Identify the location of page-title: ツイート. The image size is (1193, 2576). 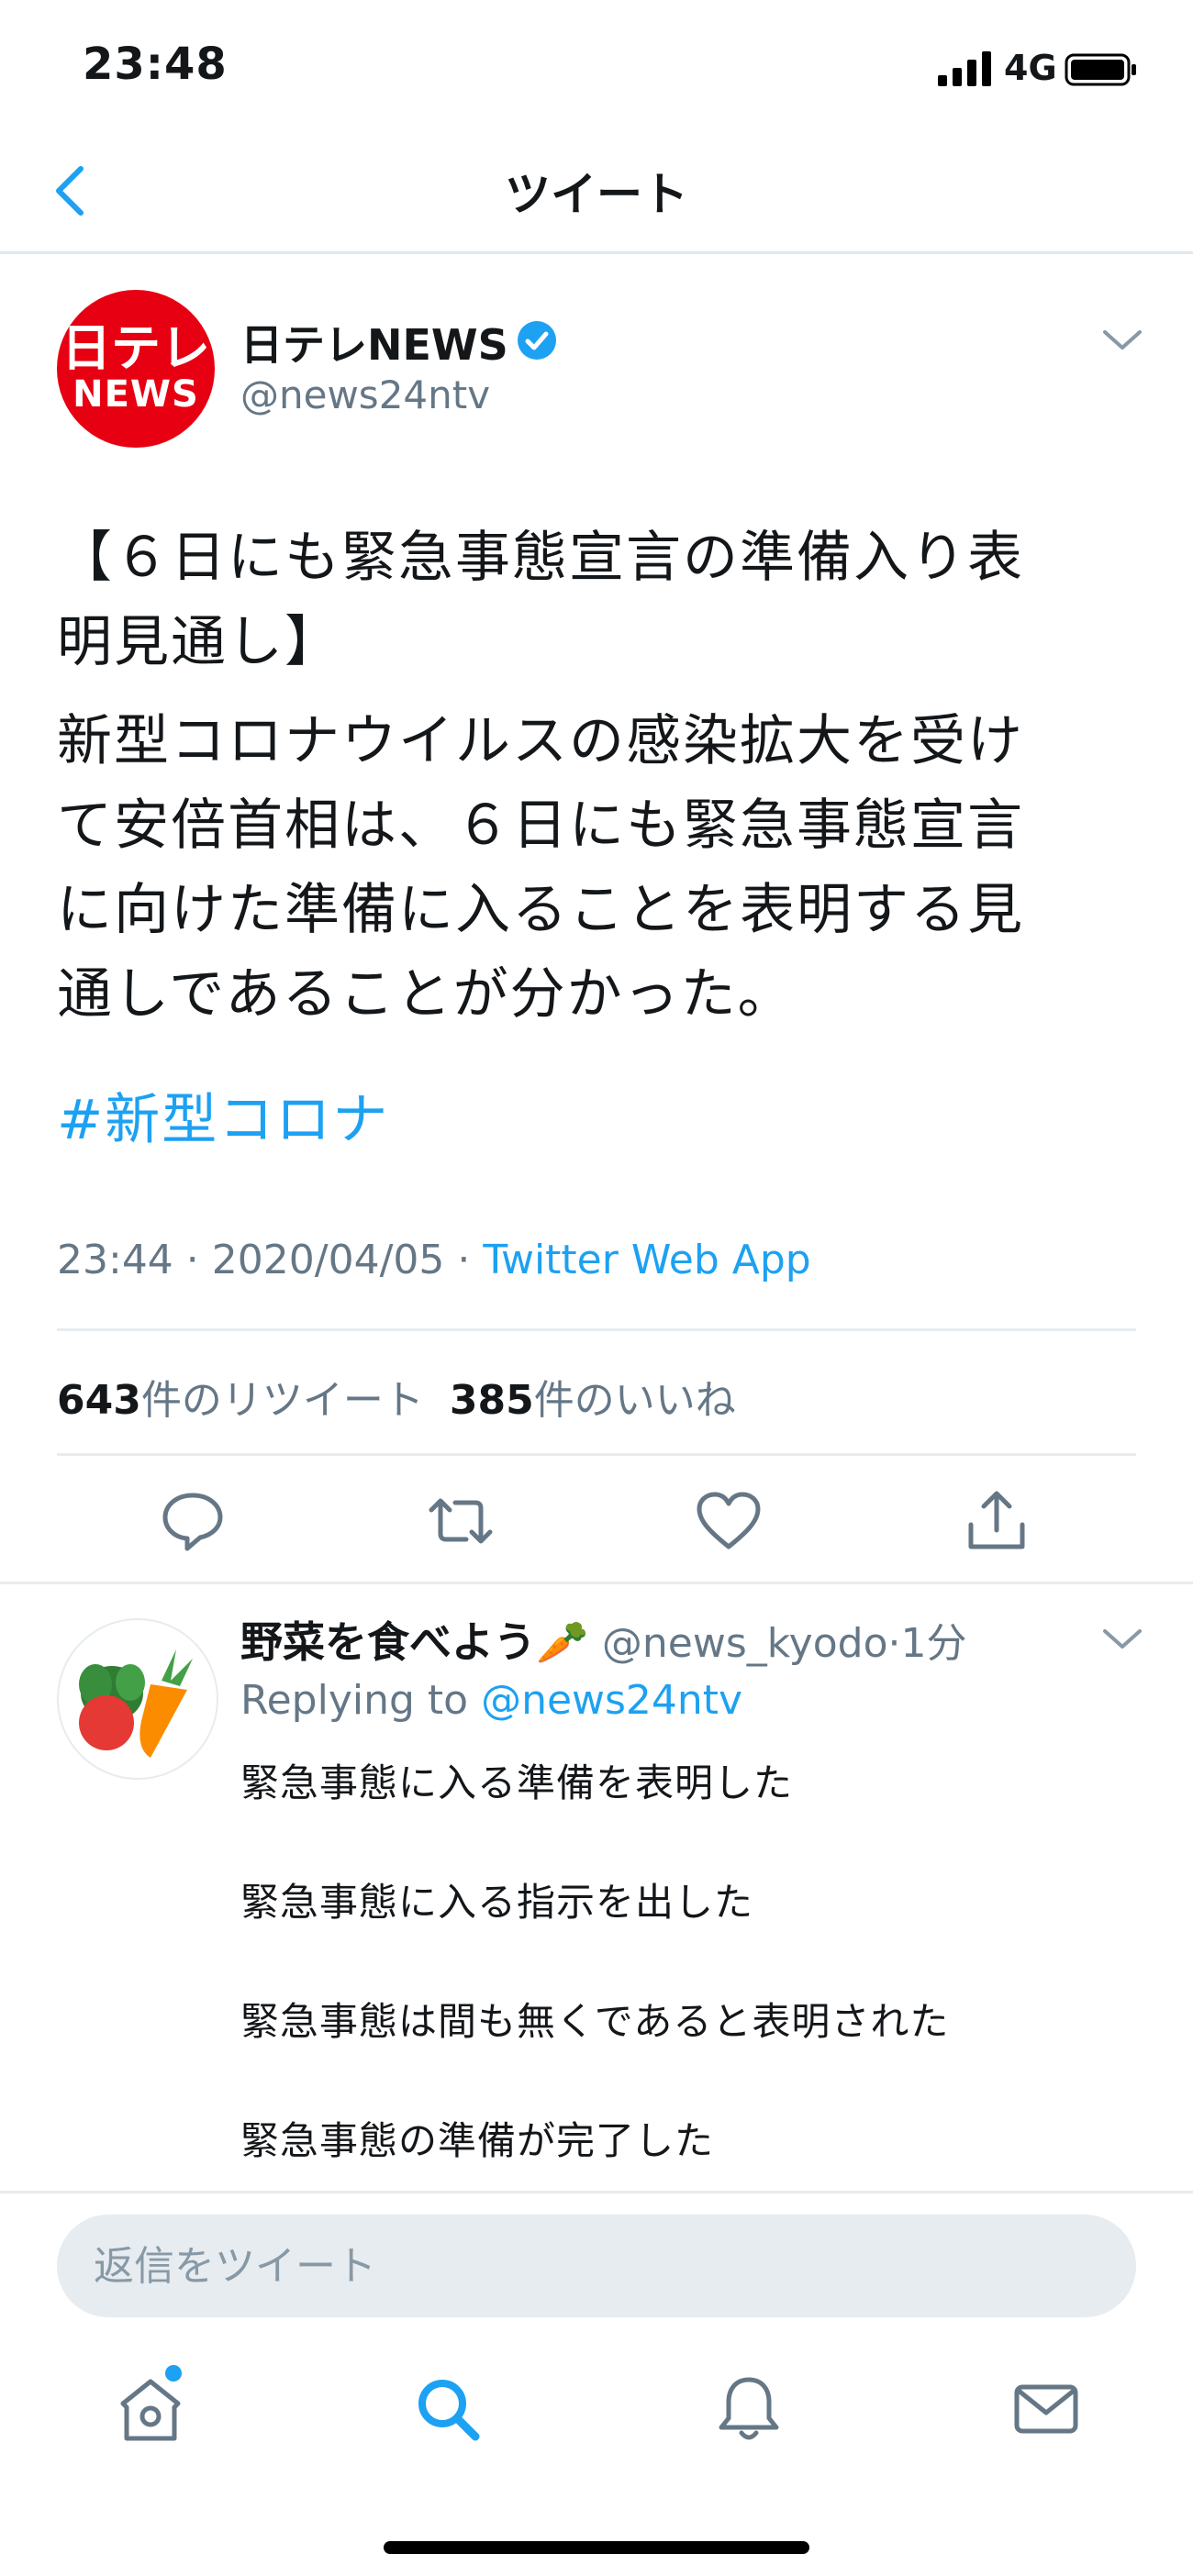
(596, 194).